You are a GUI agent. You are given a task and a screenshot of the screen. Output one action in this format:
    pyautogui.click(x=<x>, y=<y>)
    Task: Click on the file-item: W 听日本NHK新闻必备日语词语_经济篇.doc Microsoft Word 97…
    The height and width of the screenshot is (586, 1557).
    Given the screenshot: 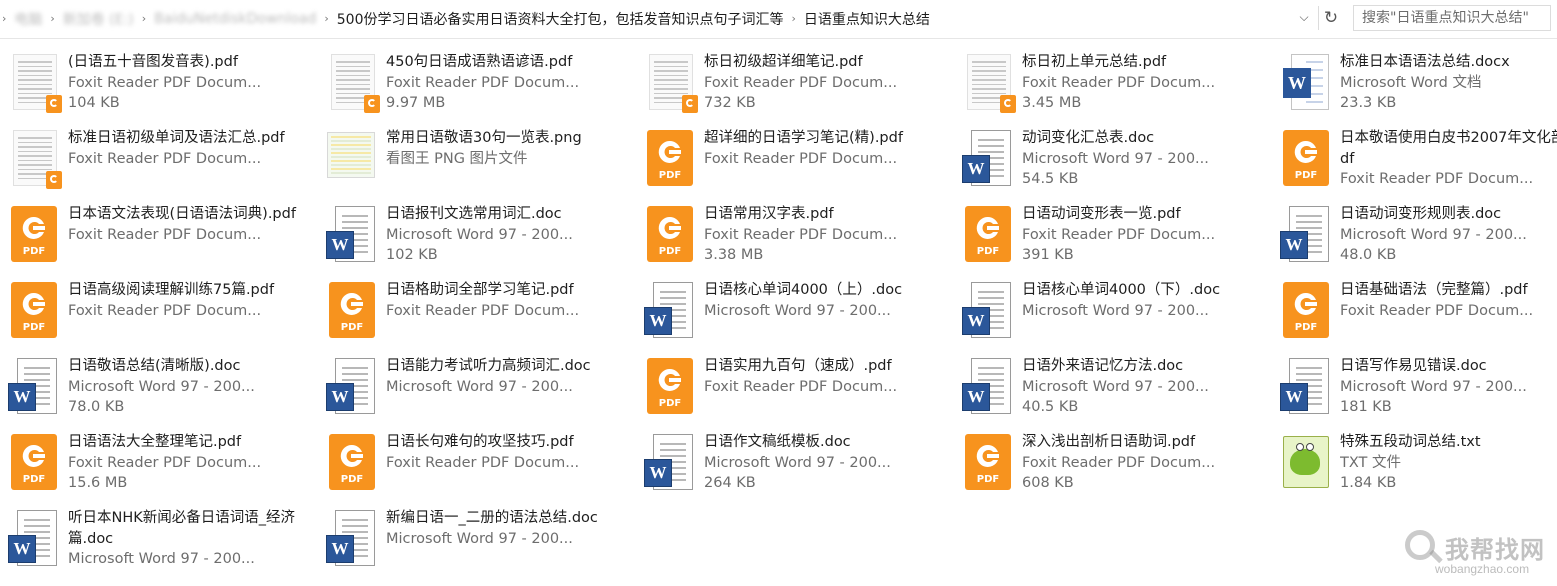 What is the action you would take?
    pyautogui.click(x=159, y=540)
    